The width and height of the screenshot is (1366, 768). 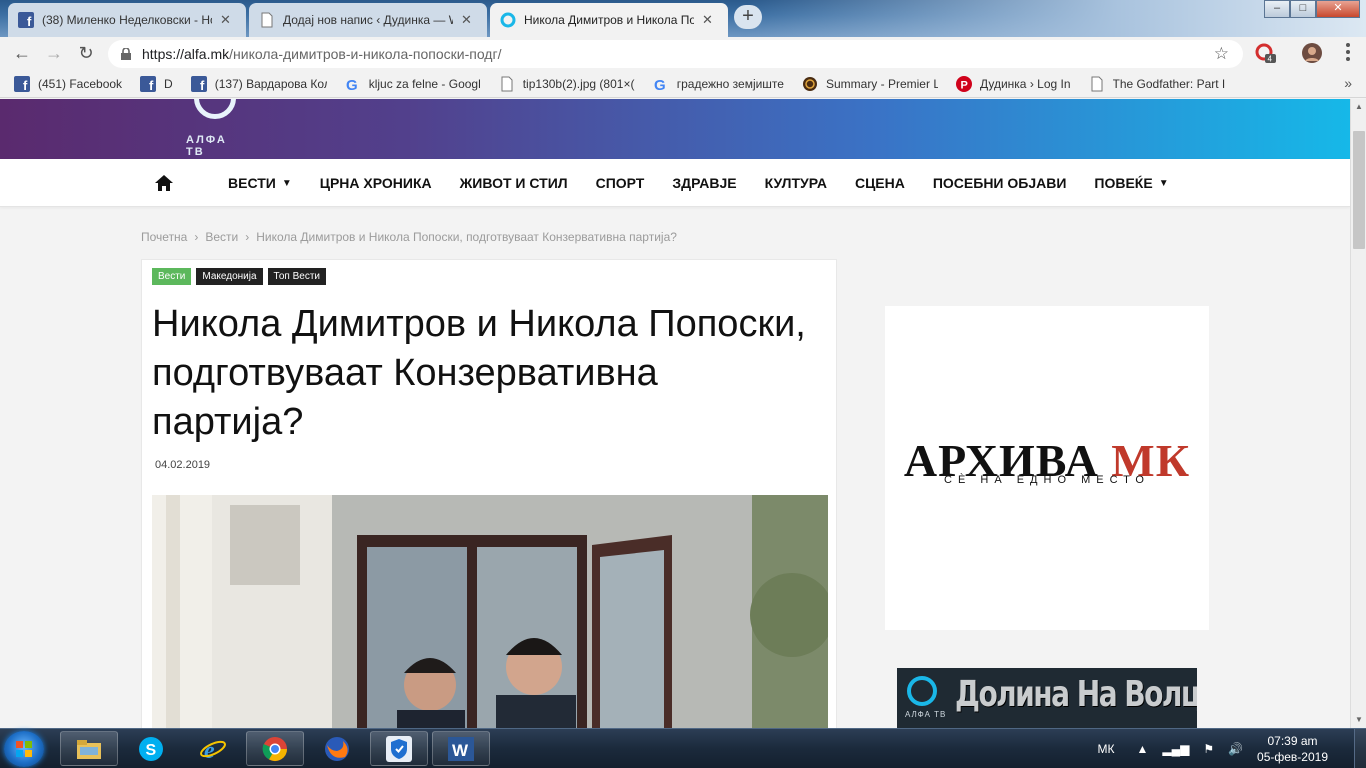 I want to click on taskbar-mcafee, so click(x=399, y=748).